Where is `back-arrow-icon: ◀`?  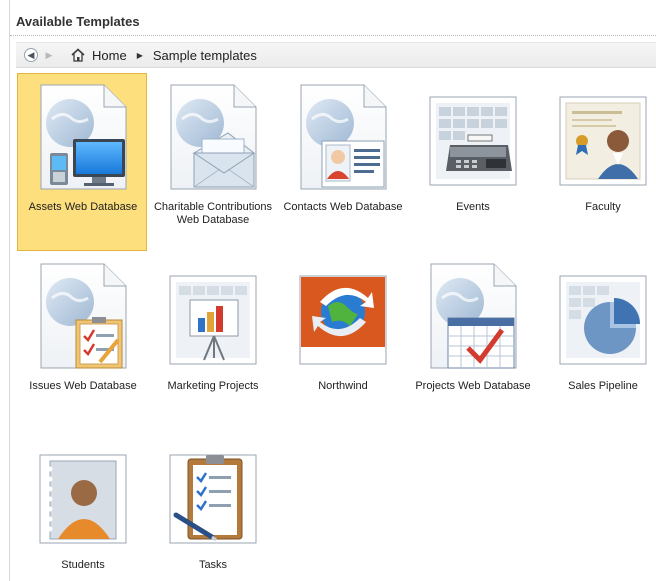
back-arrow-icon: ◀ is located at coordinates (31, 55).